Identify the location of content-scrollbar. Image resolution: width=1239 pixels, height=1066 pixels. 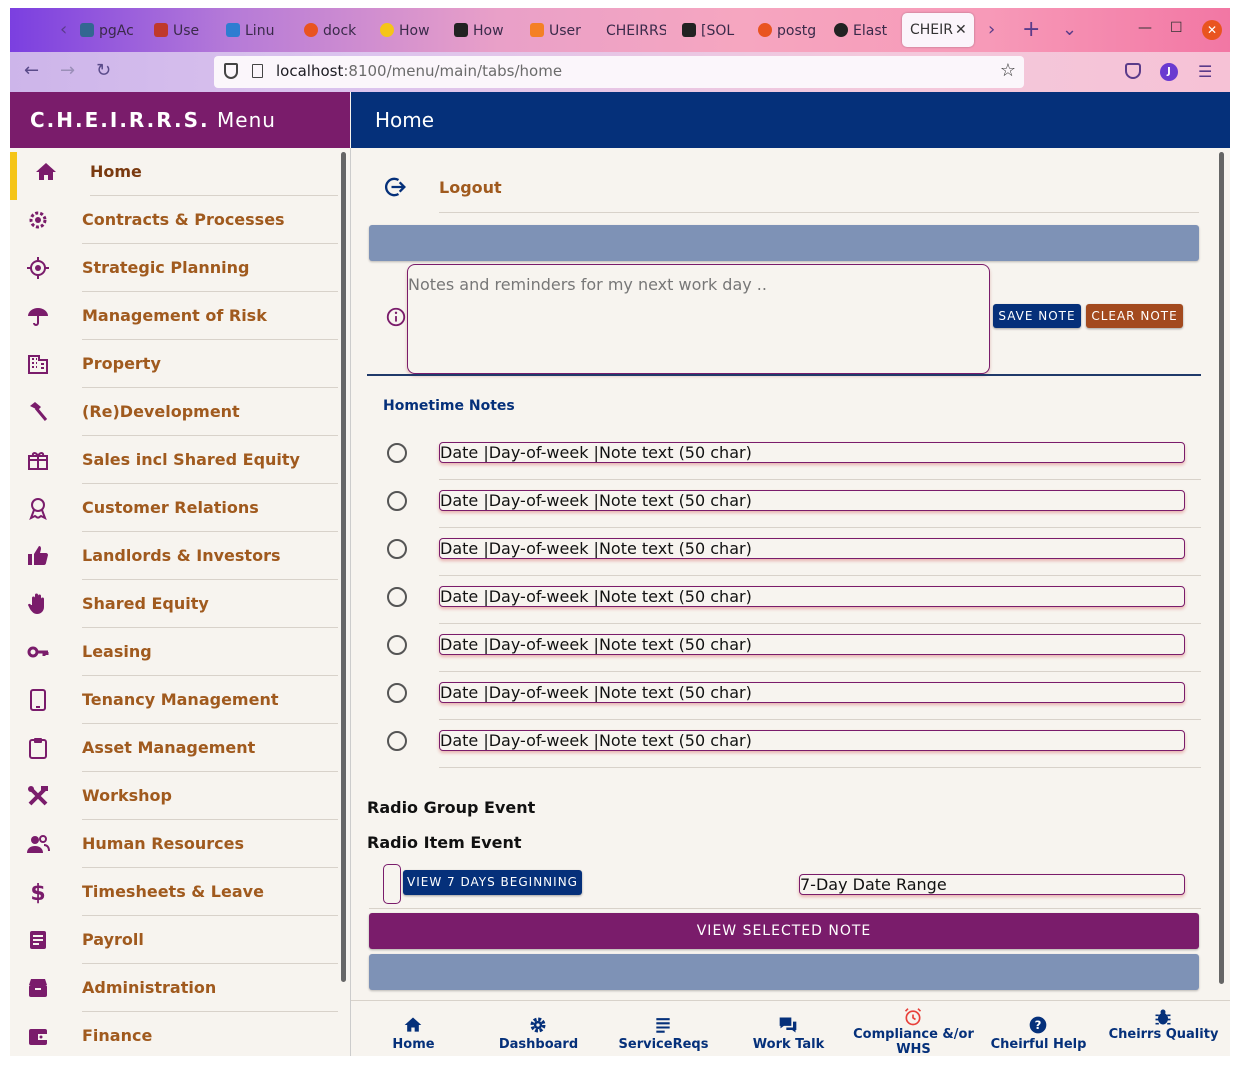
(1221, 568).